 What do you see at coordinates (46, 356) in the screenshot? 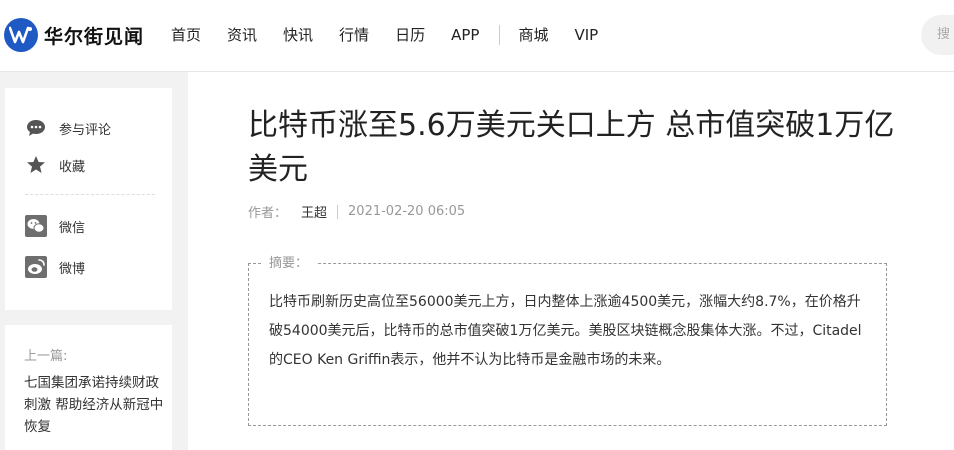
I see `prev-article-label: 上一篇:` at bounding box center [46, 356].